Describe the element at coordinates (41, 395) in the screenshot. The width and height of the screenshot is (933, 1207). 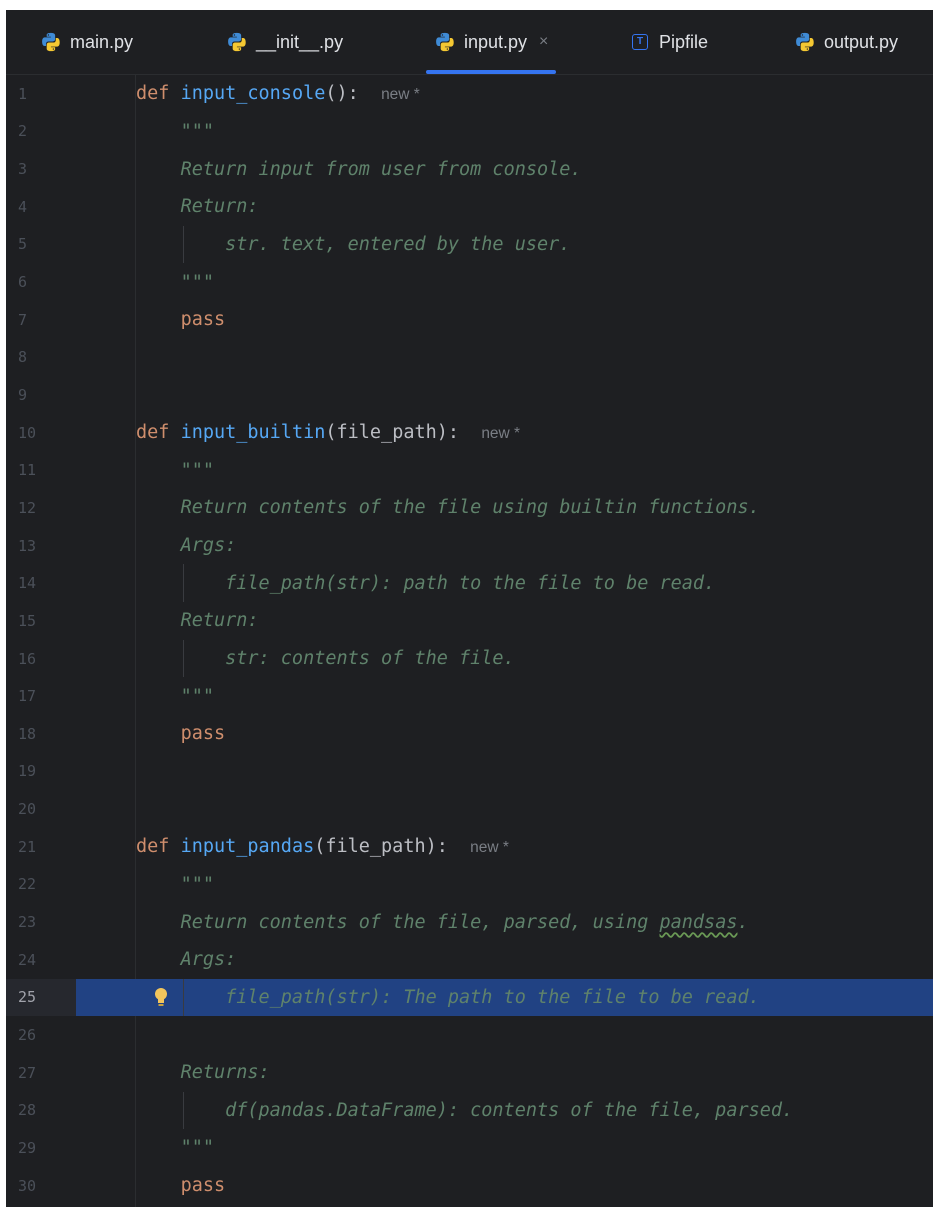
I see `line-number: 9` at that location.